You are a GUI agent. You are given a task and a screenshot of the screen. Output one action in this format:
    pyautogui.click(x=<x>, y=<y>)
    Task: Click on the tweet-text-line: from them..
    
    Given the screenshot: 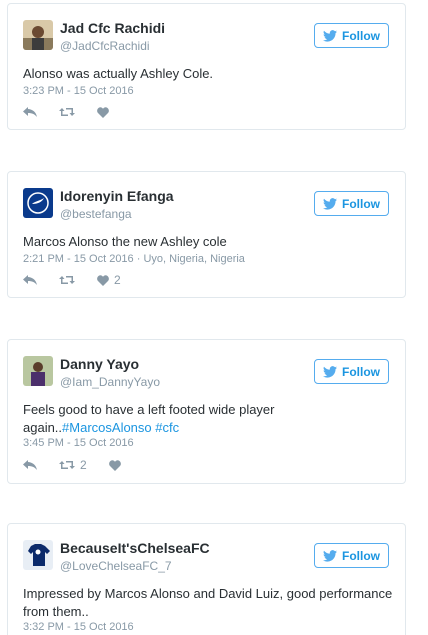 What is the action you would take?
    pyautogui.click(x=56, y=611)
    